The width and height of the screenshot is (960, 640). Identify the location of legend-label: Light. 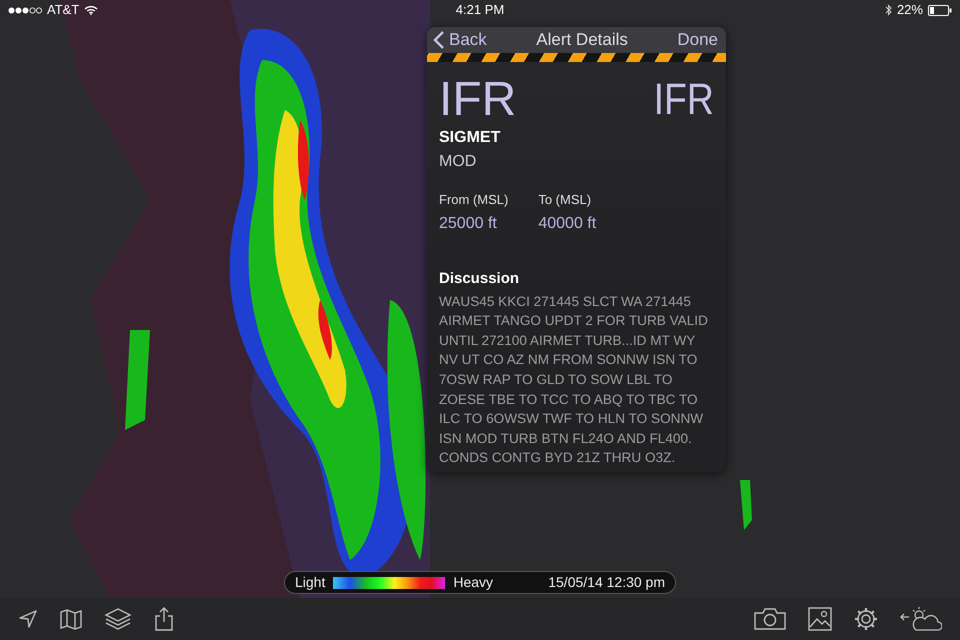
(310, 582).